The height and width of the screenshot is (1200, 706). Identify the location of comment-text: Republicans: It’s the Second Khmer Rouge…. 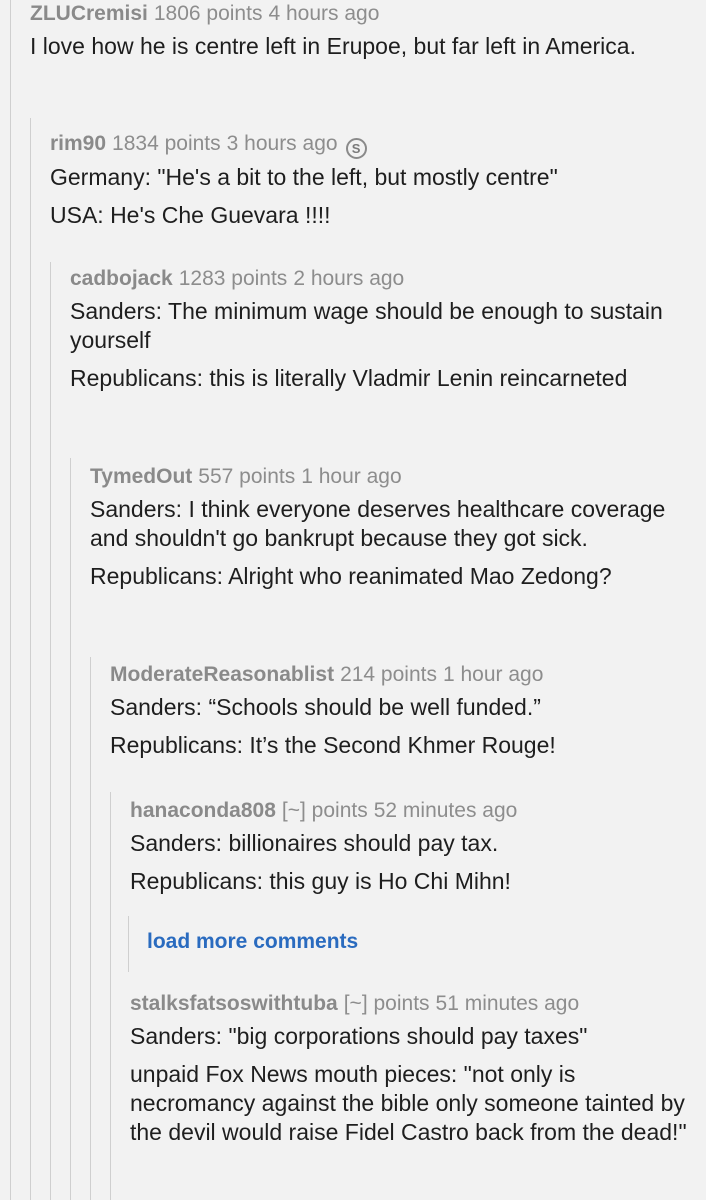
(333, 745).